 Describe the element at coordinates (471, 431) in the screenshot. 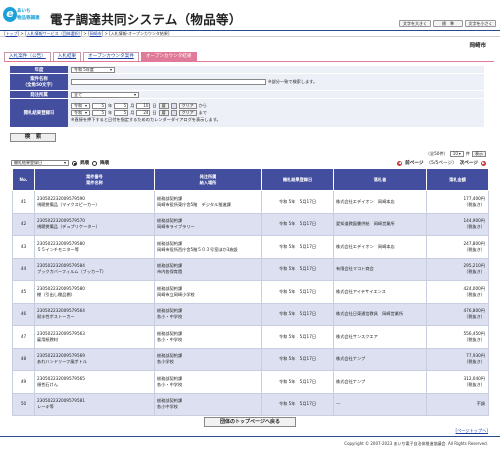

I see `page-top-link: [ページトップへ]` at that location.